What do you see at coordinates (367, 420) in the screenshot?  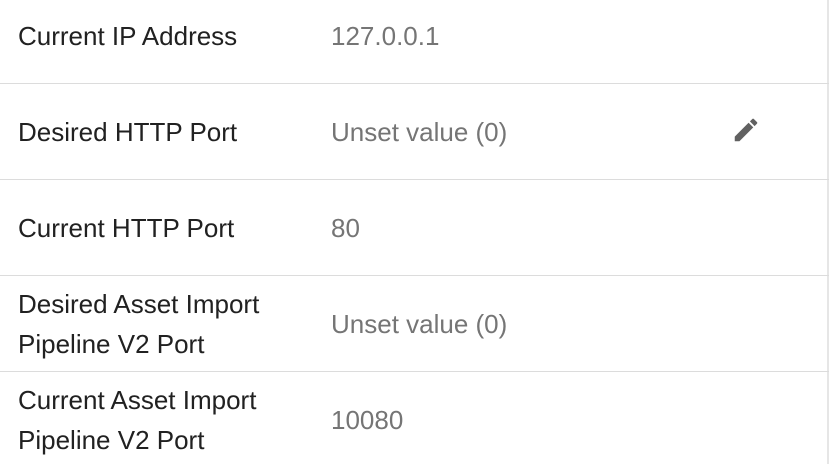 I see `setting-value: 10080` at bounding box center [367, 420].